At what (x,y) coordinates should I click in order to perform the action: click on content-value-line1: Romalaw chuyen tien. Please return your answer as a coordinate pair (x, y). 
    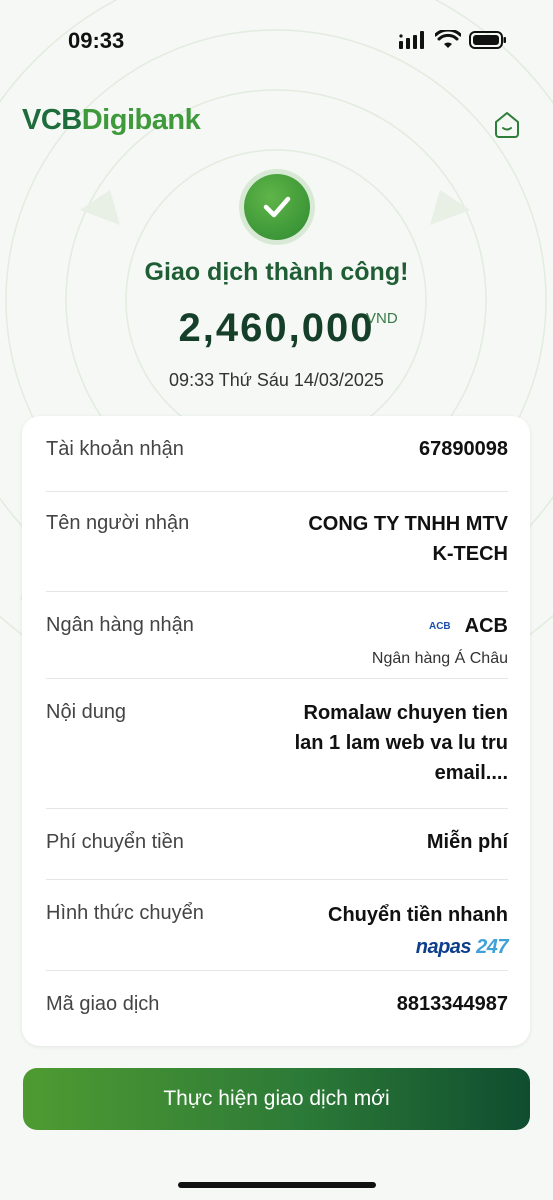
    Looking at the image, I should click on (406, 713).